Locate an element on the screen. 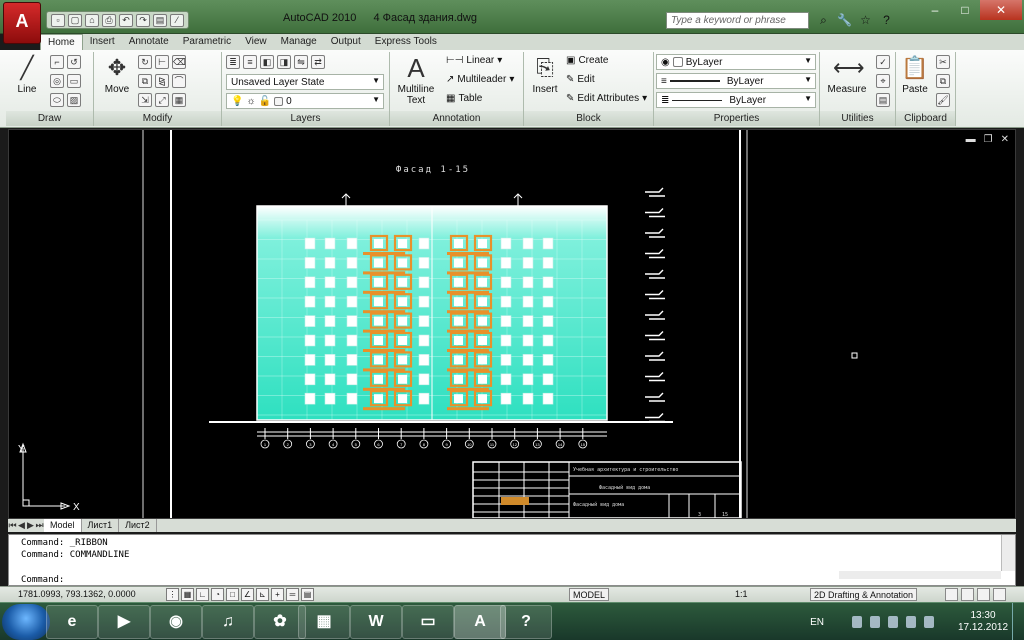  layer-properties-icon: ≣ is located at coordinates (233, 62).